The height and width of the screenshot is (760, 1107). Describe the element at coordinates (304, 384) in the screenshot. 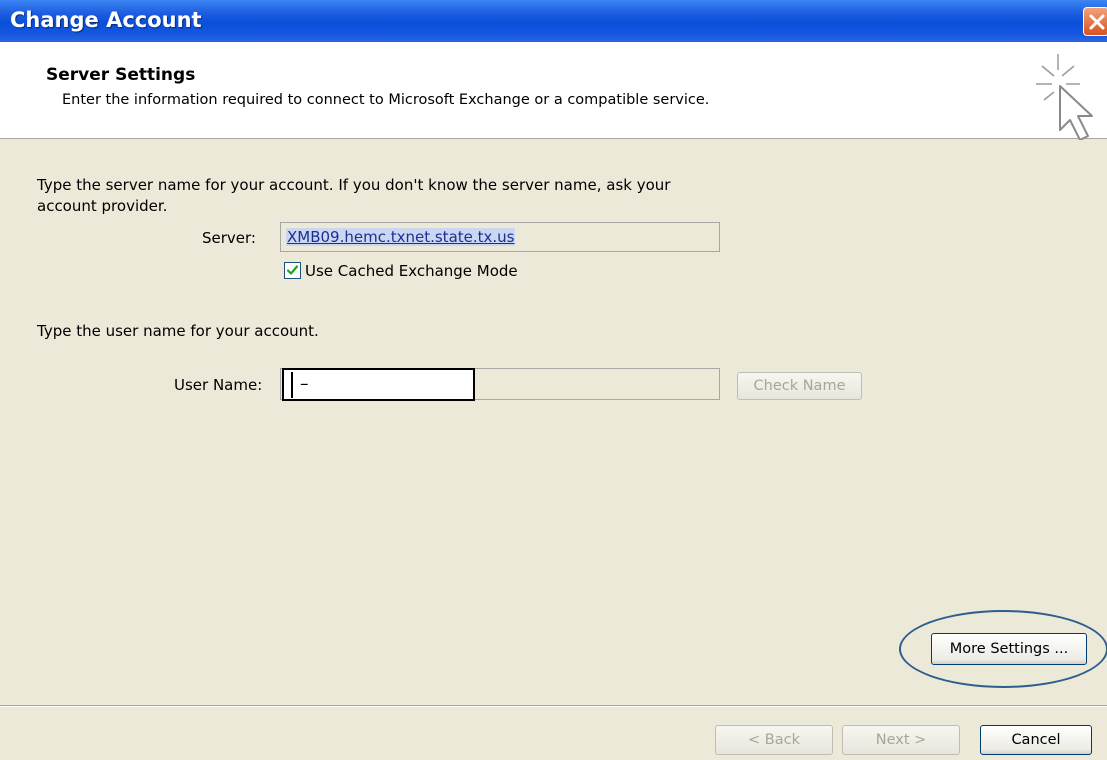

I see `username-value: –` at that location.